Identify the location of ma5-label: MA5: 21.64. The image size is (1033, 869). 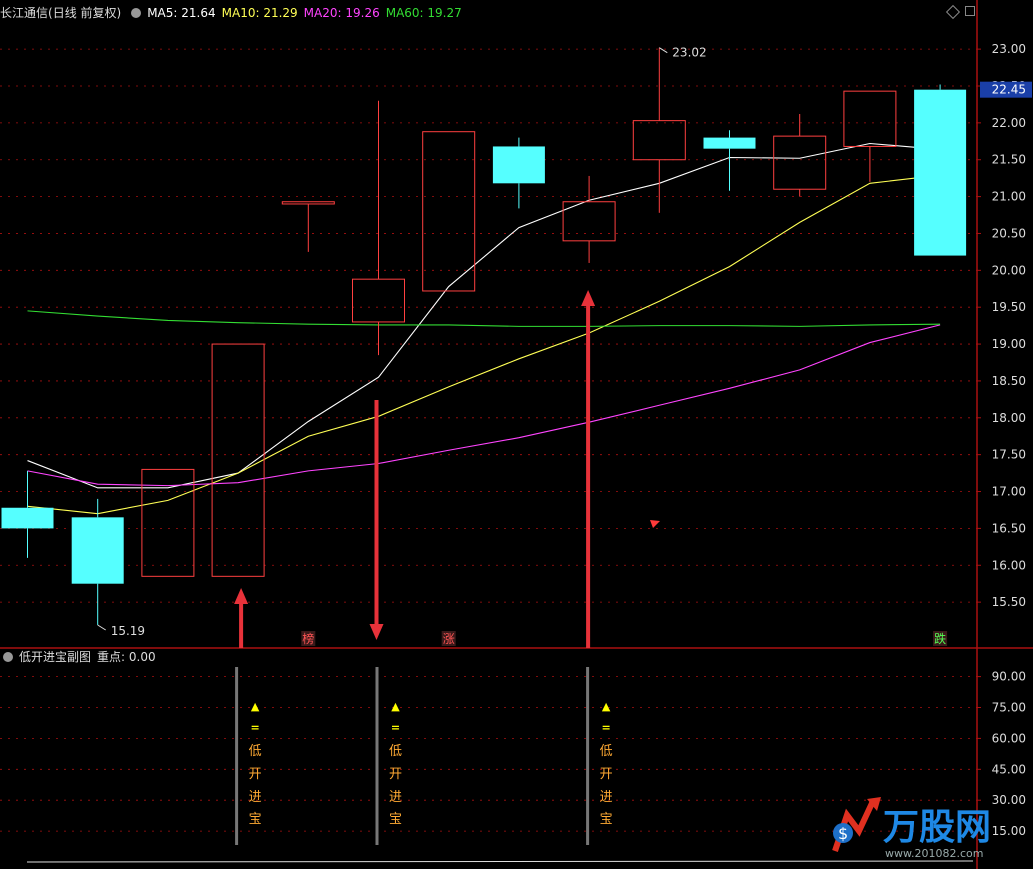
(181, 13).